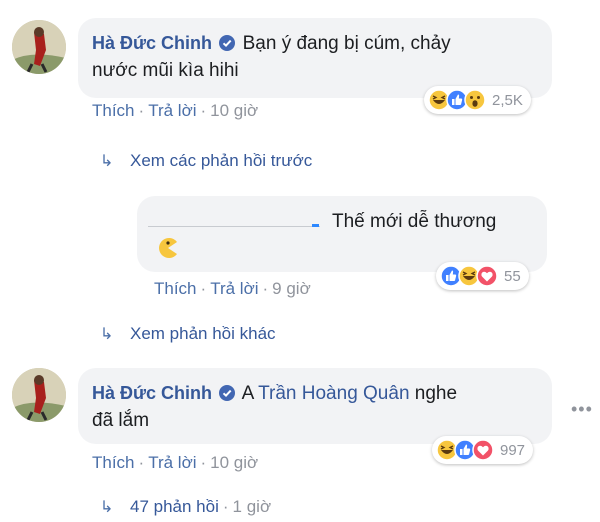  I want to click on pacman-emoji-icon, so click(168, 250).